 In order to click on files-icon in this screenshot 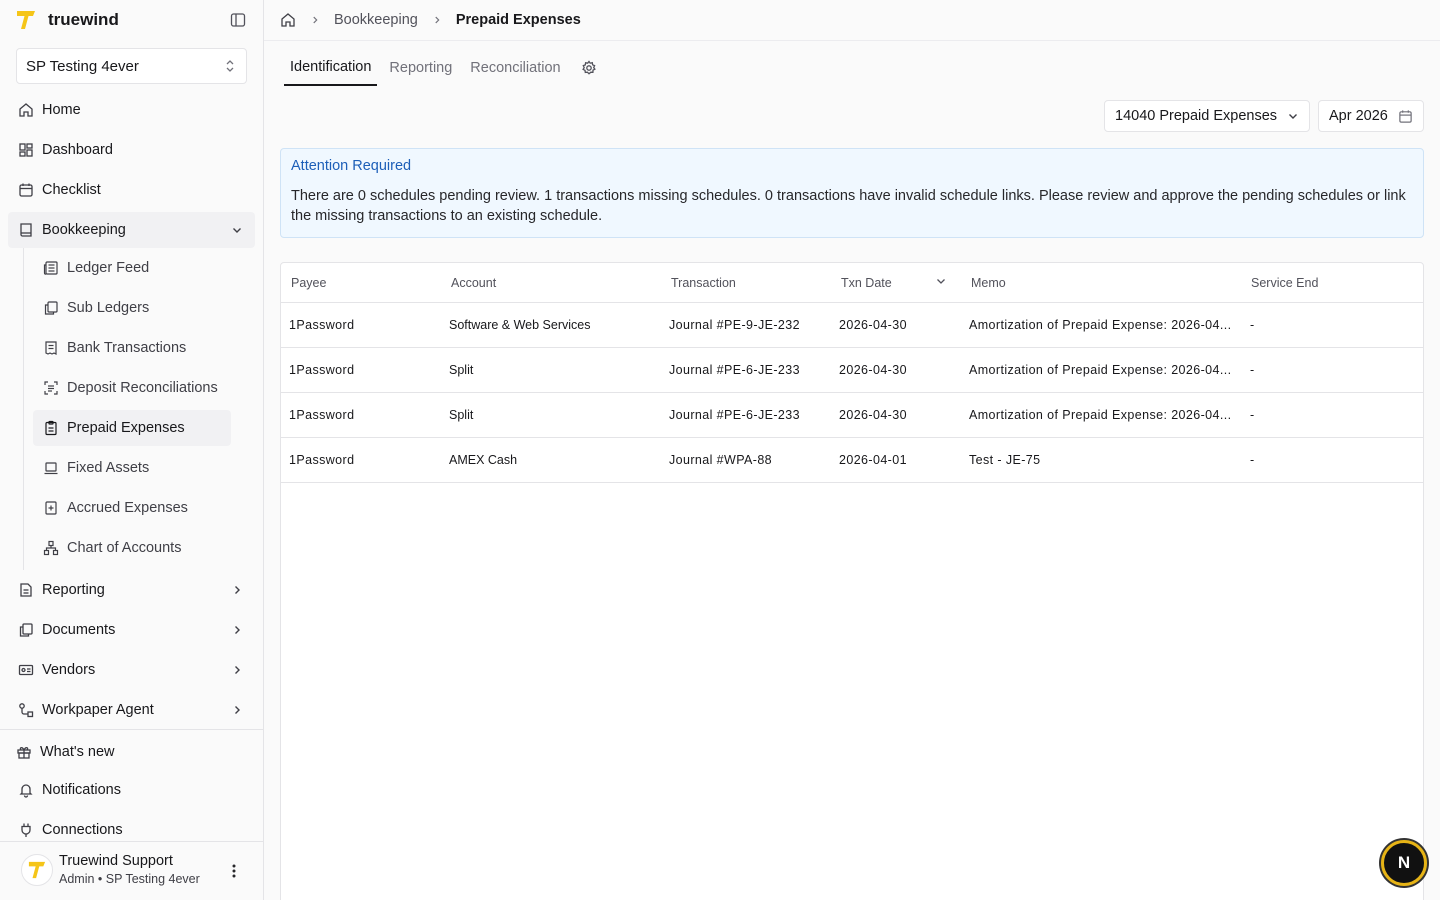, I will do `click(26, 630)`.